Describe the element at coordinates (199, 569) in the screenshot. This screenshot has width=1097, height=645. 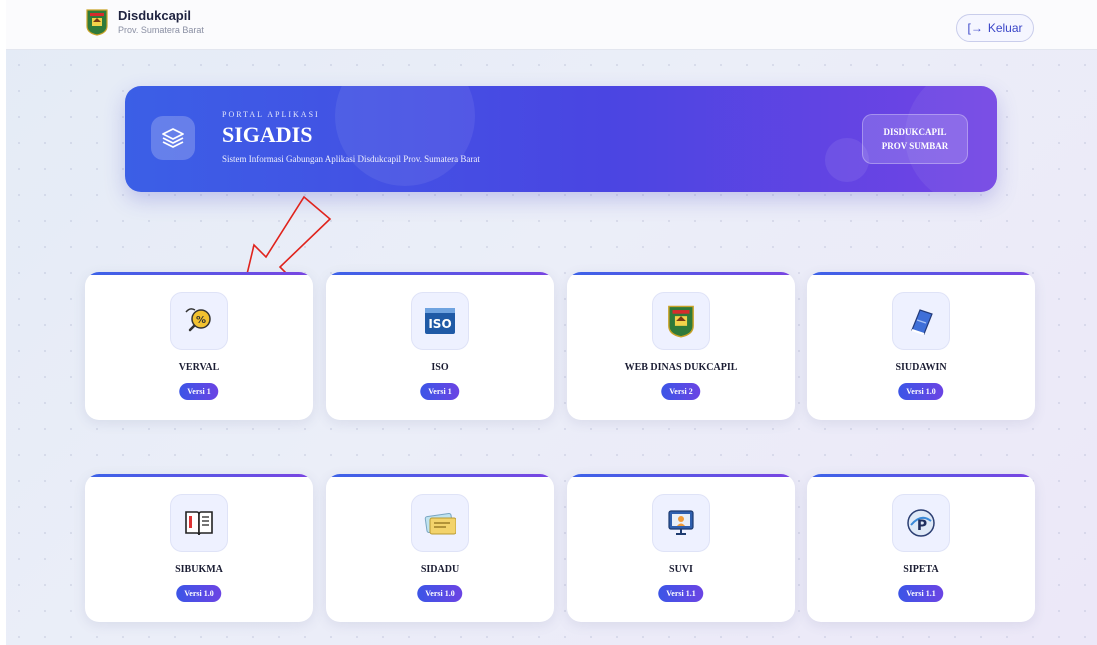
I see `app-title: SIBUKMA` at that location.